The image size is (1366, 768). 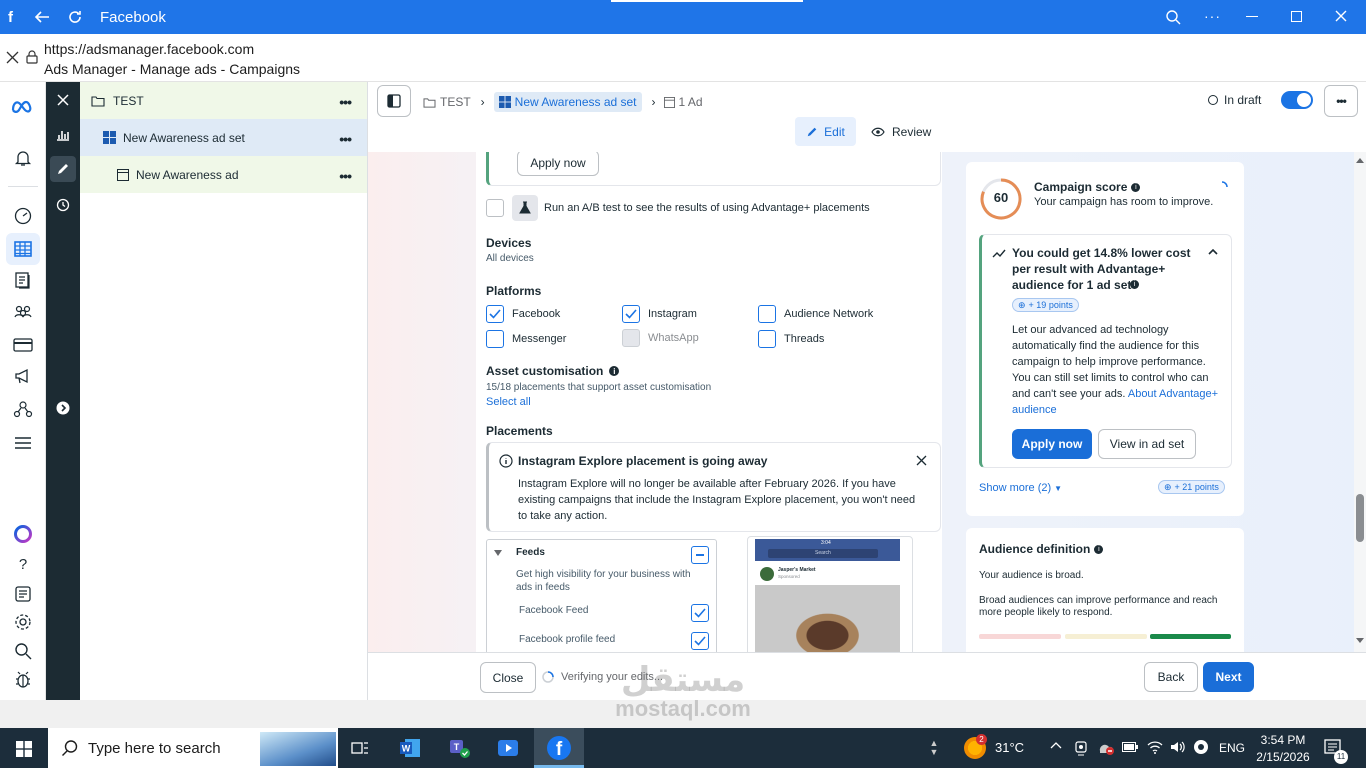 What do you see at coordinates (1106, 748) in the screenshot?
I see `security-icon` at bounding box center [1106, 748].